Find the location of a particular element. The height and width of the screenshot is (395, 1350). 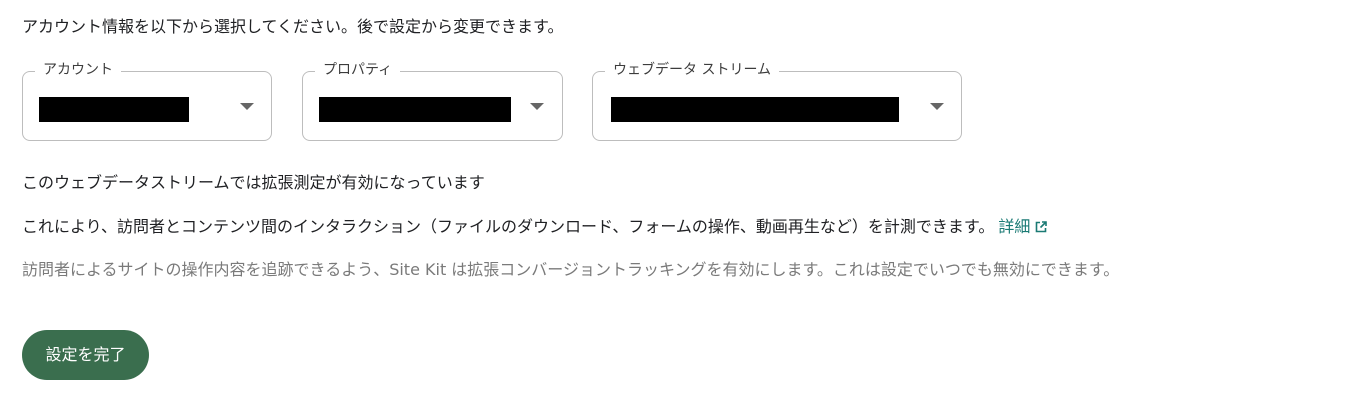

account-select-value-redacted is located at coordinates (114, 109).